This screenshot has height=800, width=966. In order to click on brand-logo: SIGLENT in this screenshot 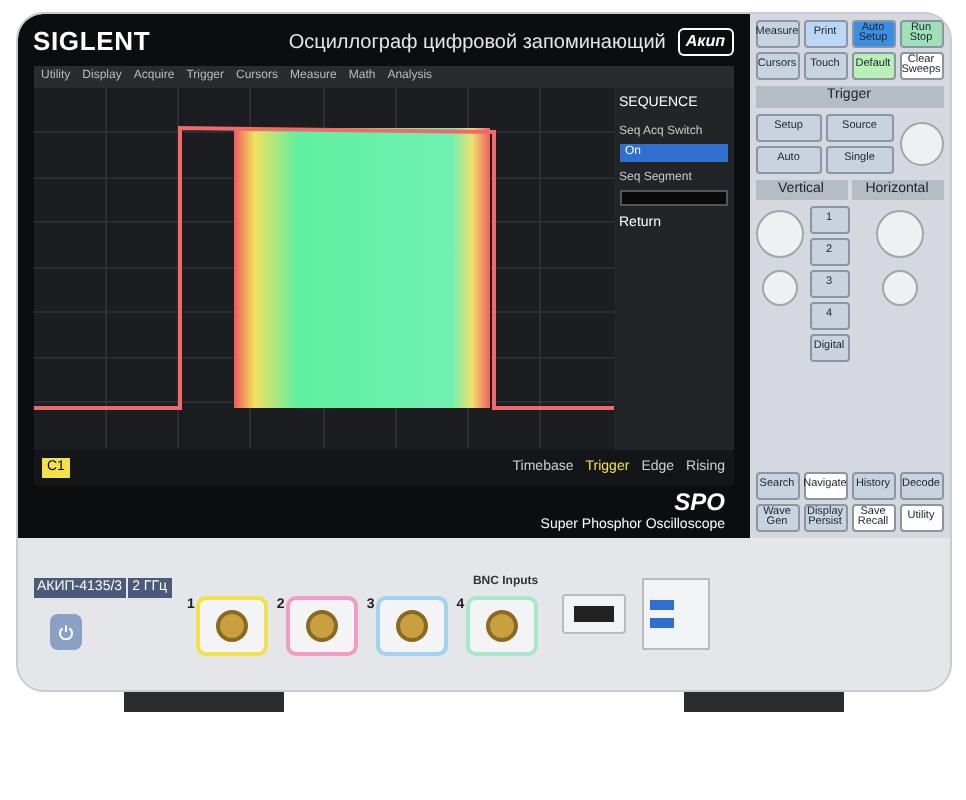, I will do `click(92, 42)`.